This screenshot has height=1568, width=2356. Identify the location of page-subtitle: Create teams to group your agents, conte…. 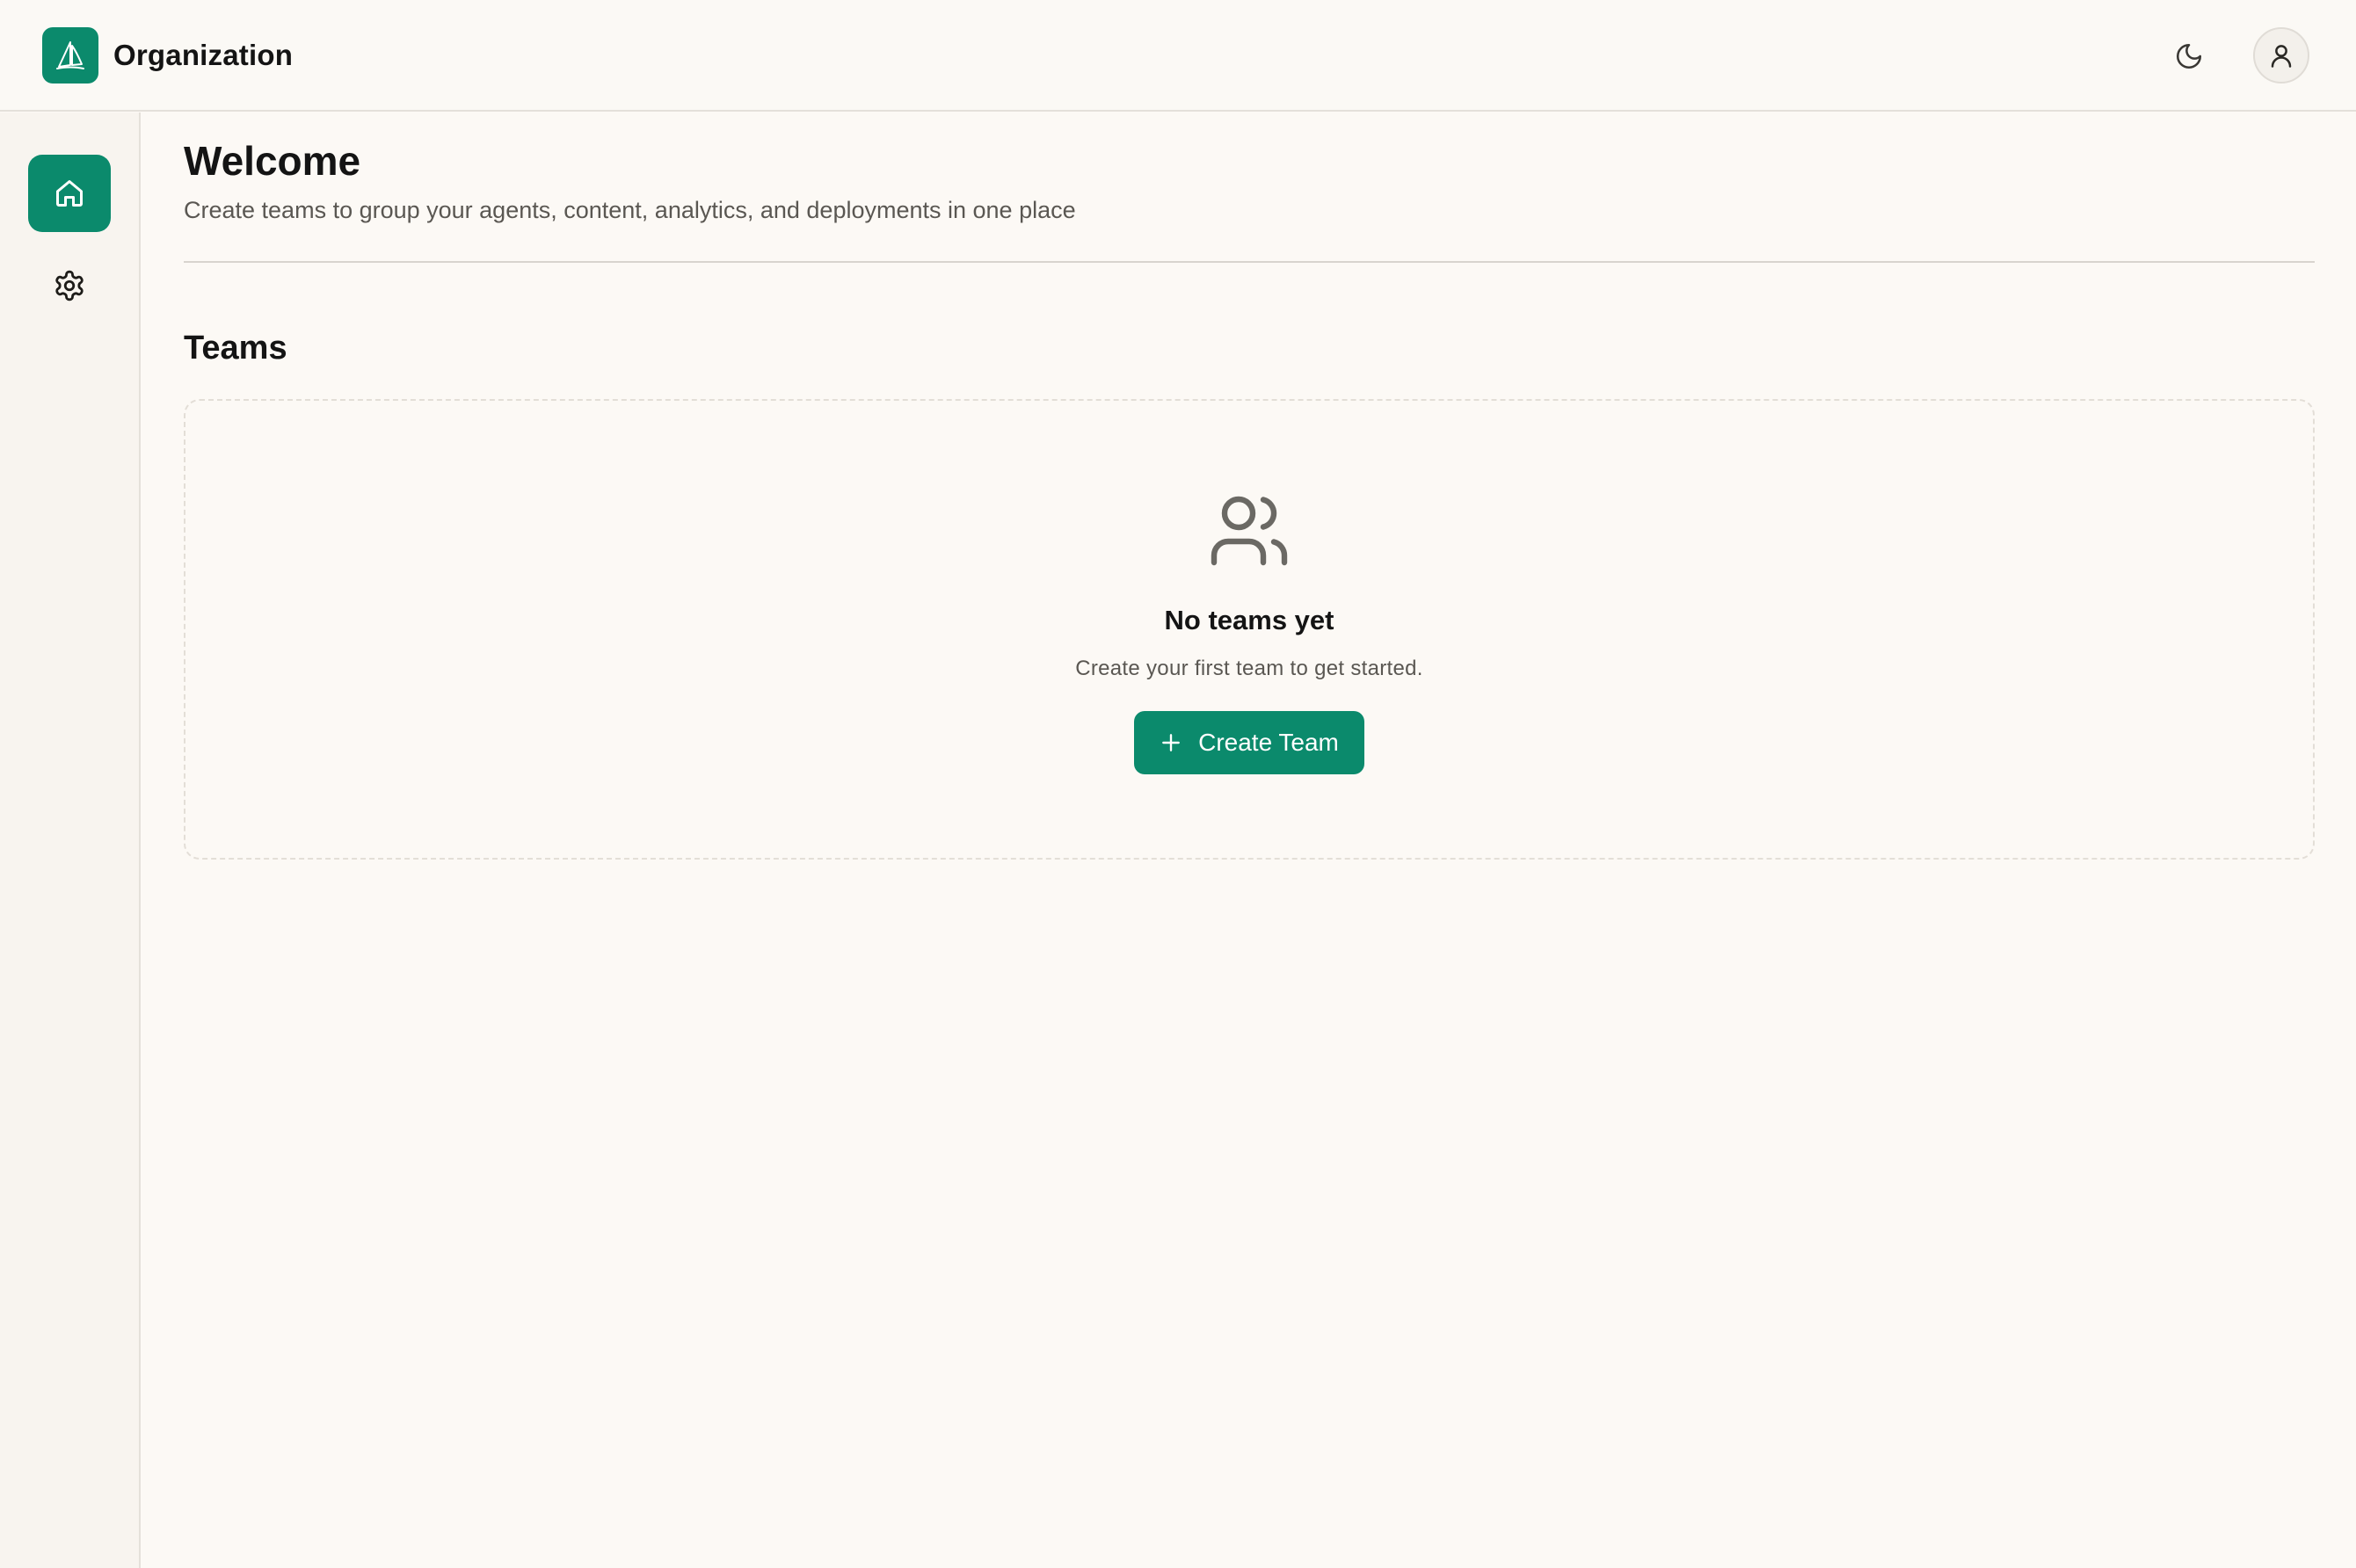
(630, 210).